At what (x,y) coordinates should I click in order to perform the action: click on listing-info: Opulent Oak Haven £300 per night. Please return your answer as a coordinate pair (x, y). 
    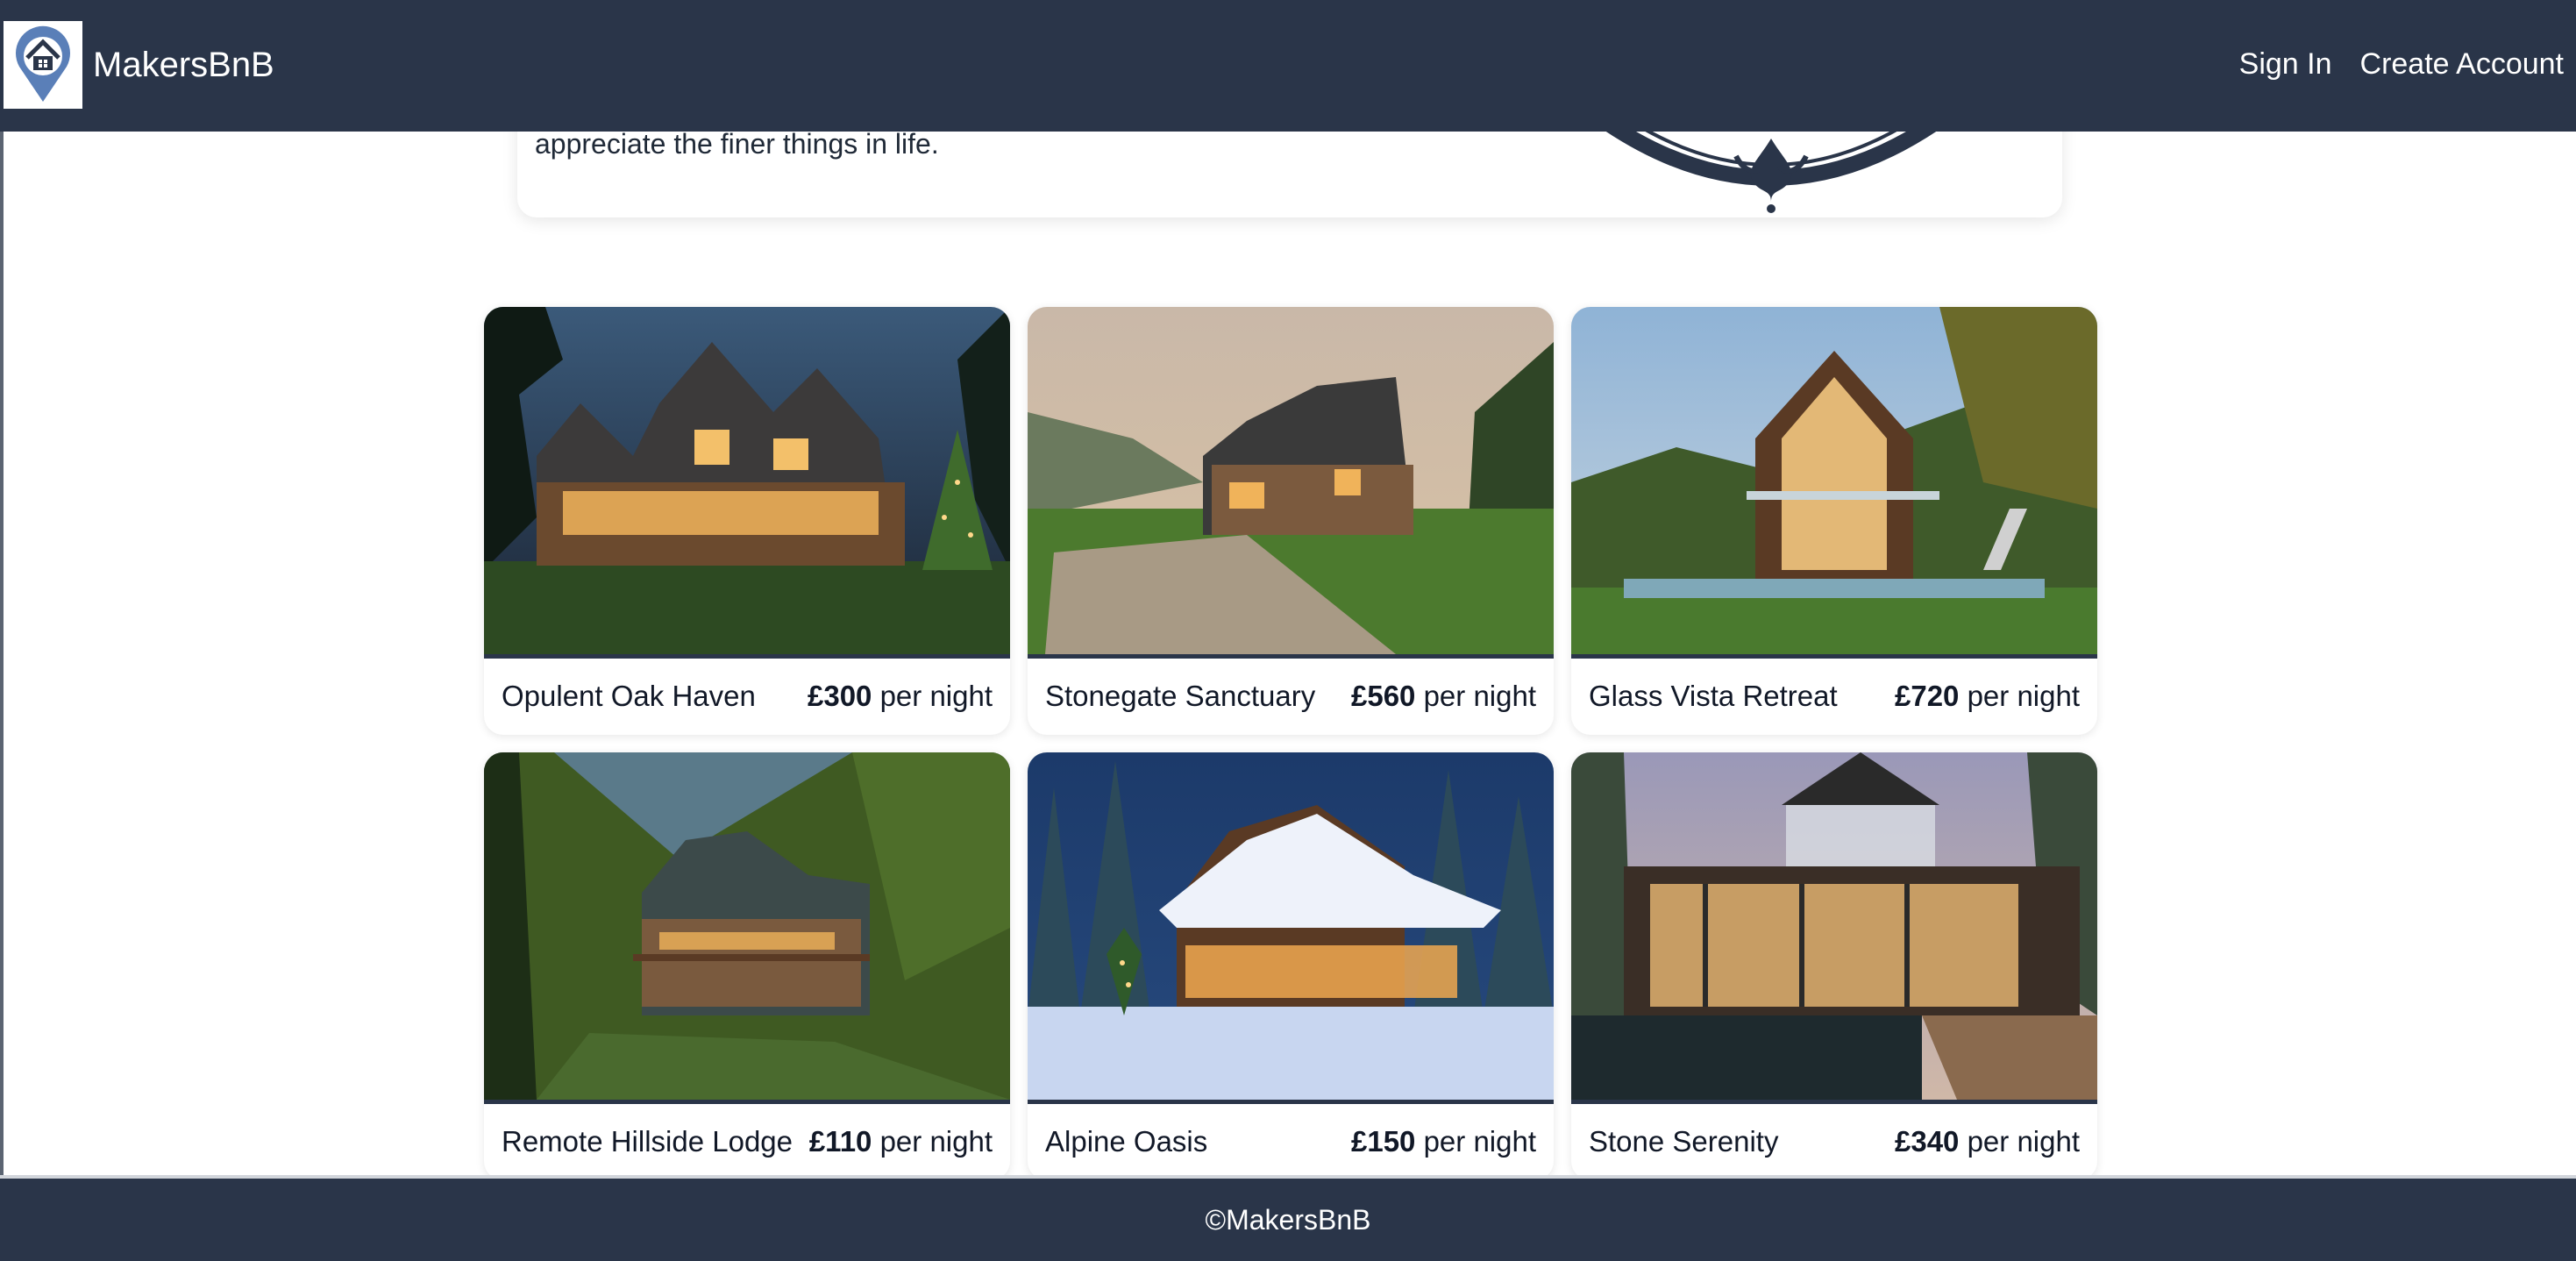
    Looking at the image, I should click on (747, 696).